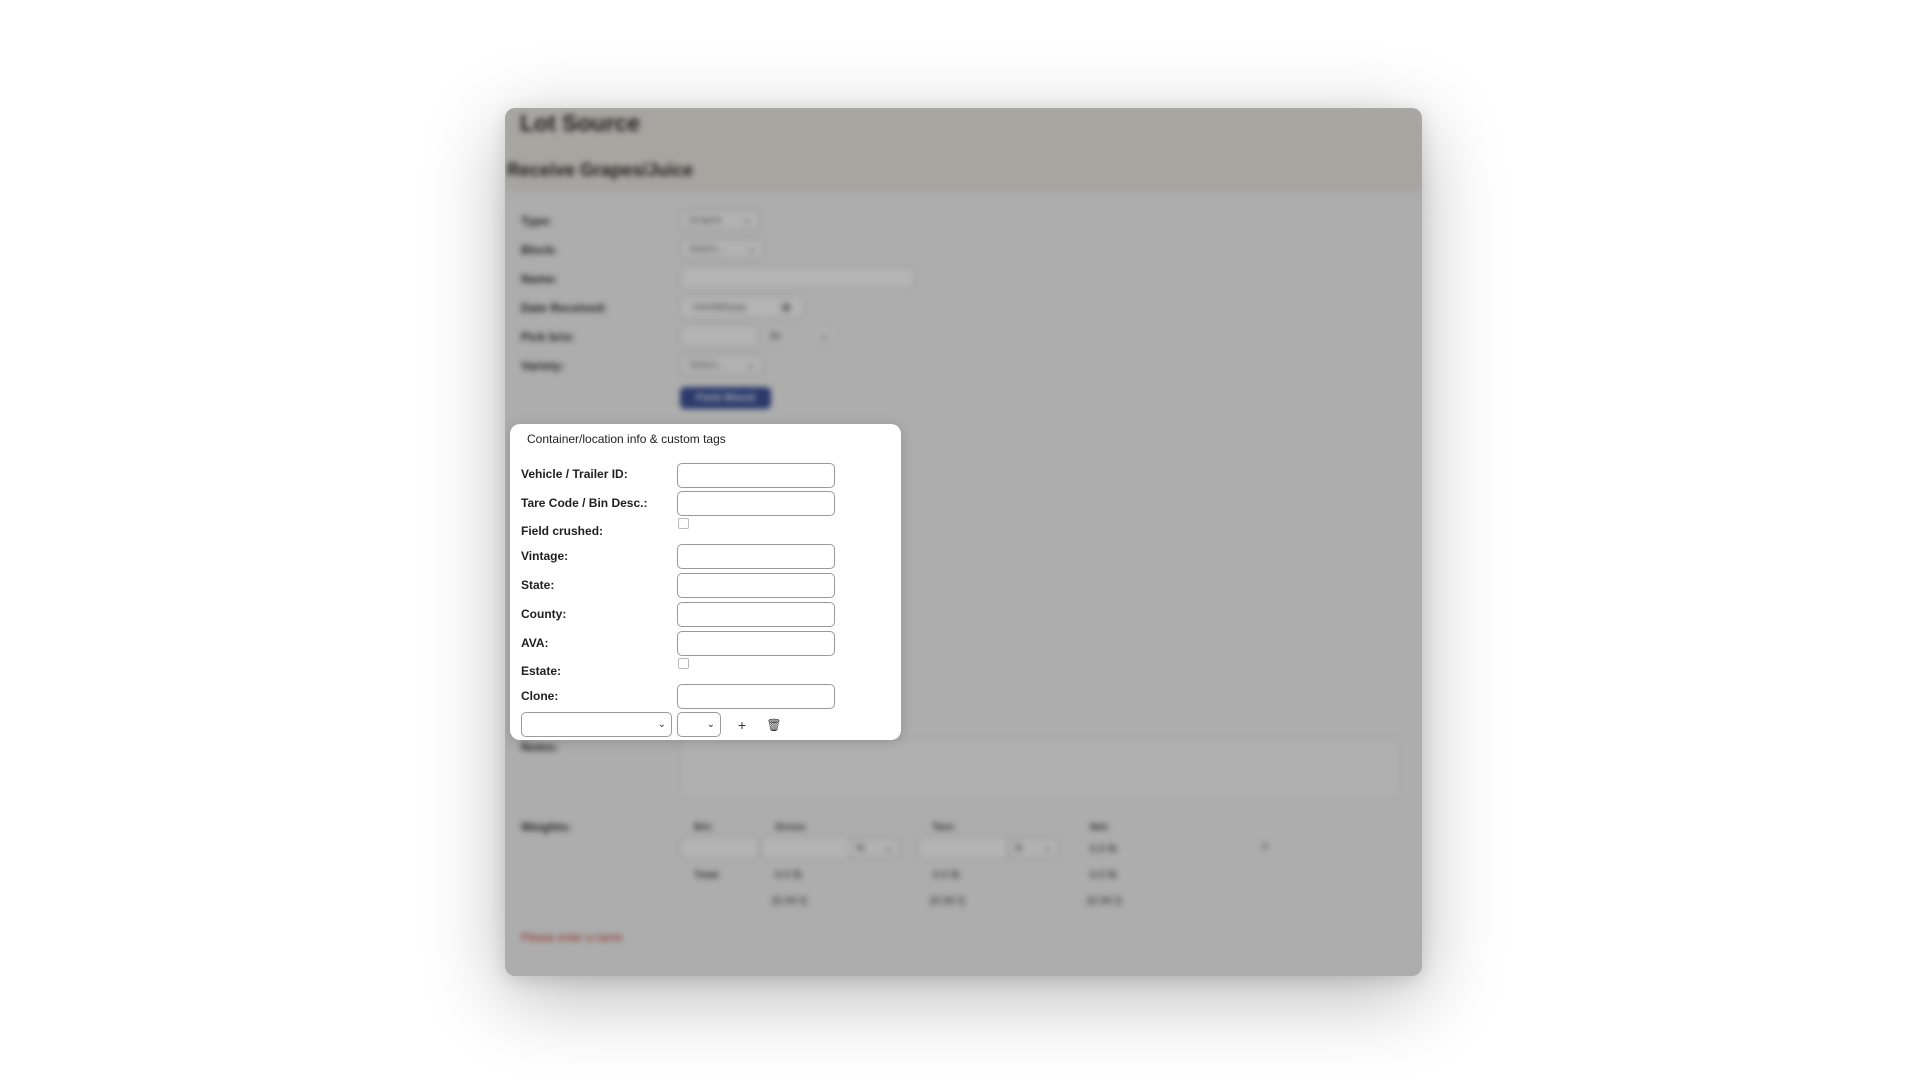  I want to click on field-crushed-checkbox, so click(683, 523).